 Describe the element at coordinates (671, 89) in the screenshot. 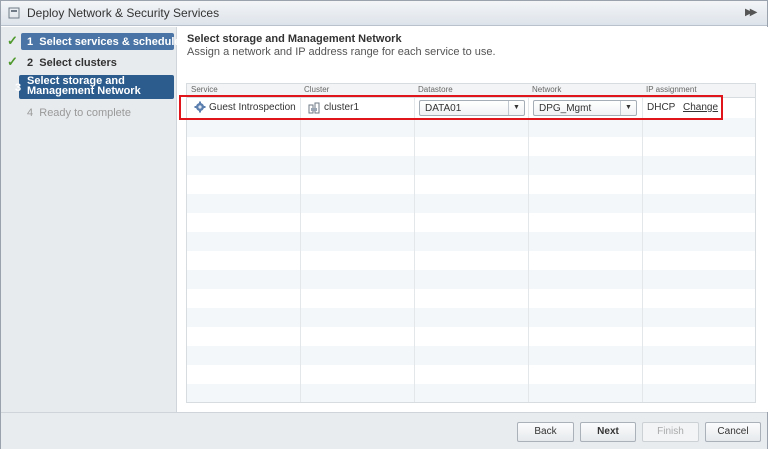

I see `column-header-ip-assignment: IP assignment` at that location.